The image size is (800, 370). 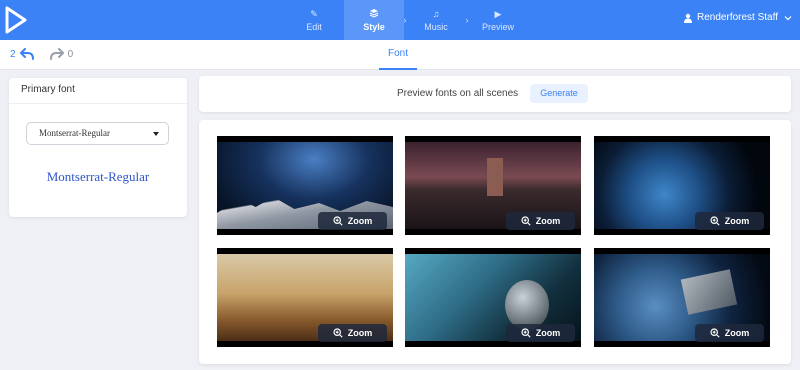 What do you see at coordinates (498, 14) in the screenshot?
I see `play-icon: ▶` at bounding box center [498, 14].